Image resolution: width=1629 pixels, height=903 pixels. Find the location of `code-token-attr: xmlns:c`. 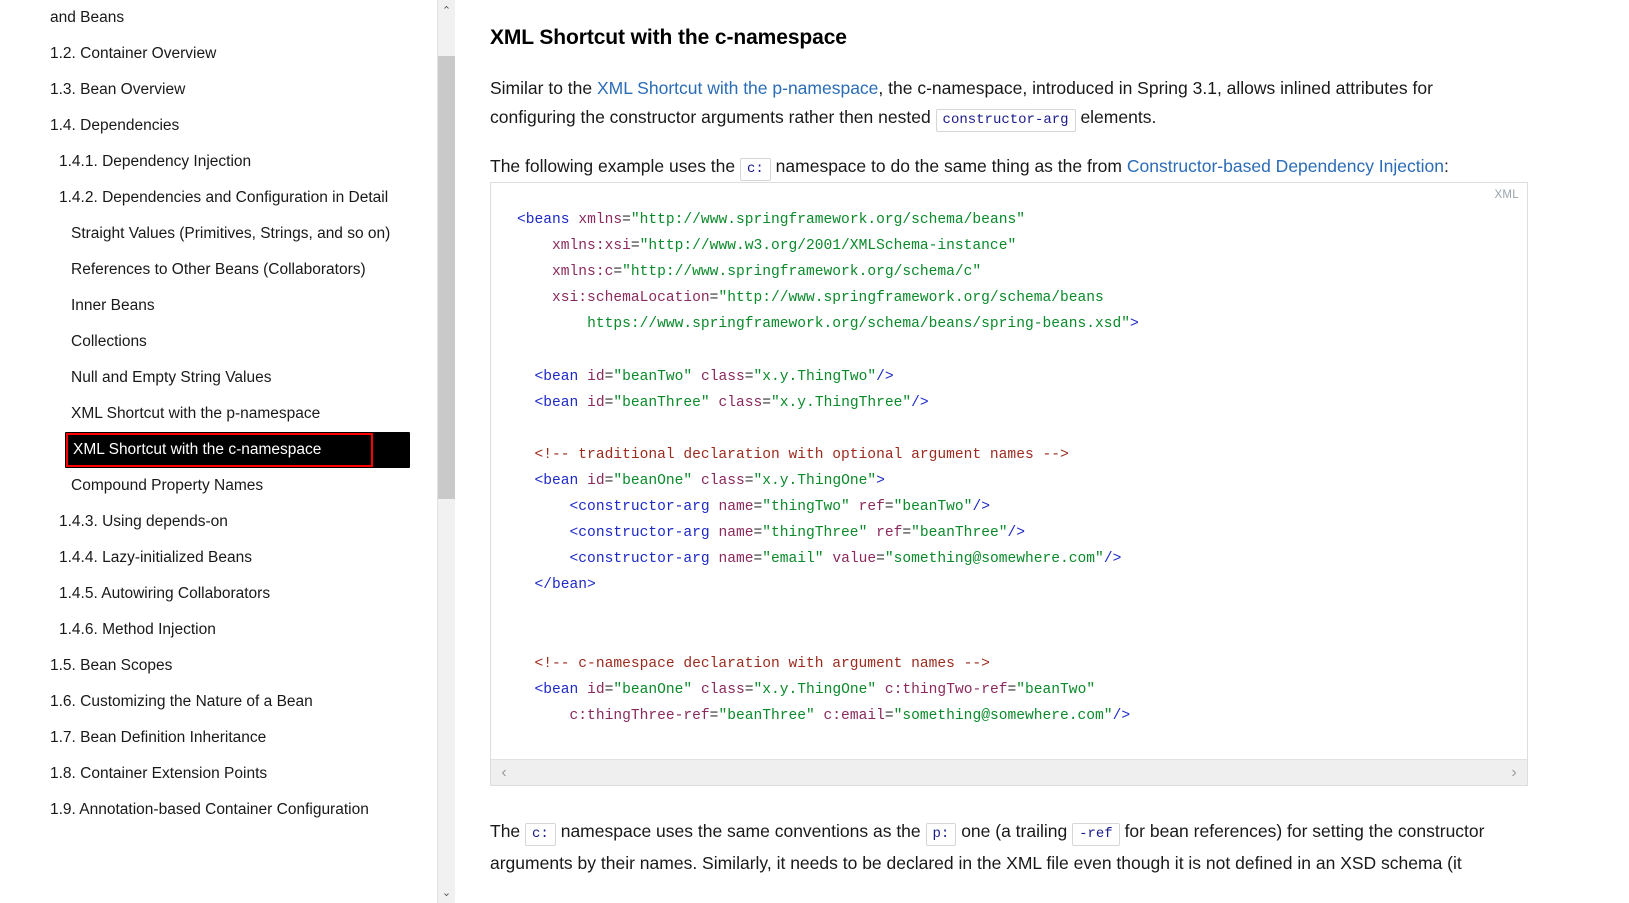

code-token-attr: xmlns:c is located at coordinates (583, 272).